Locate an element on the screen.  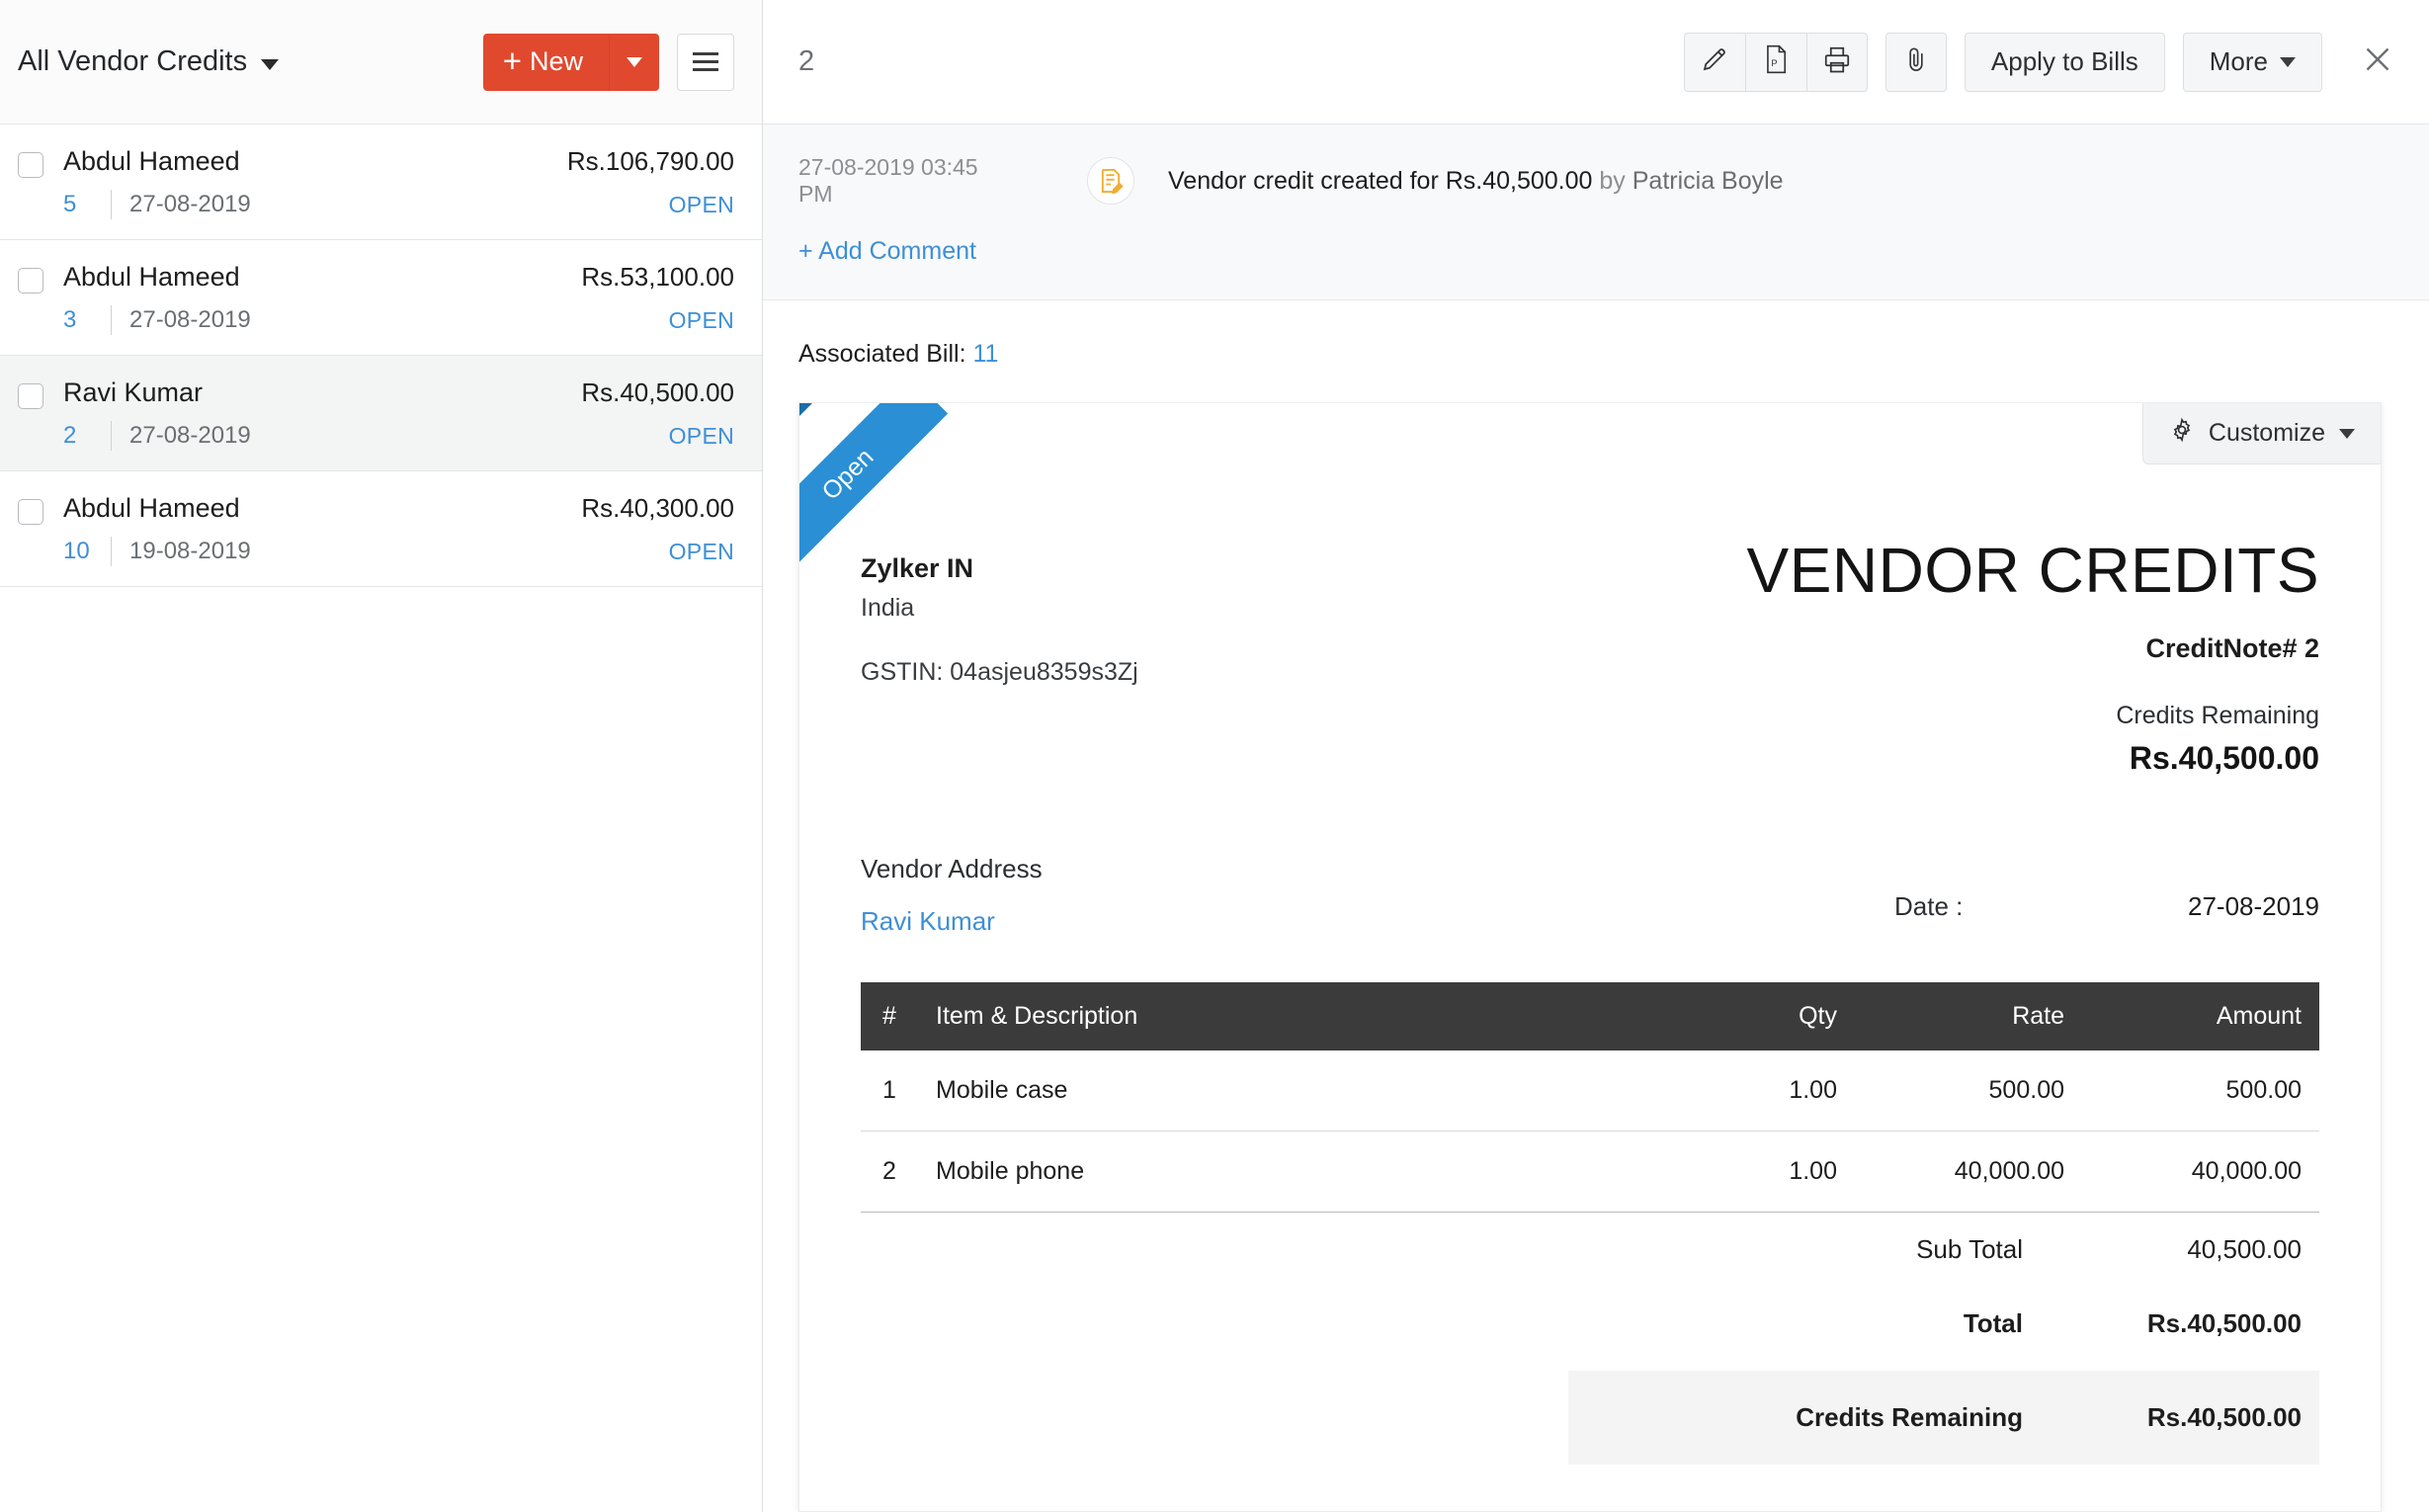
activity-timestamp: 27-08-2019 03:45 PM is located at coordinates (888, 180).